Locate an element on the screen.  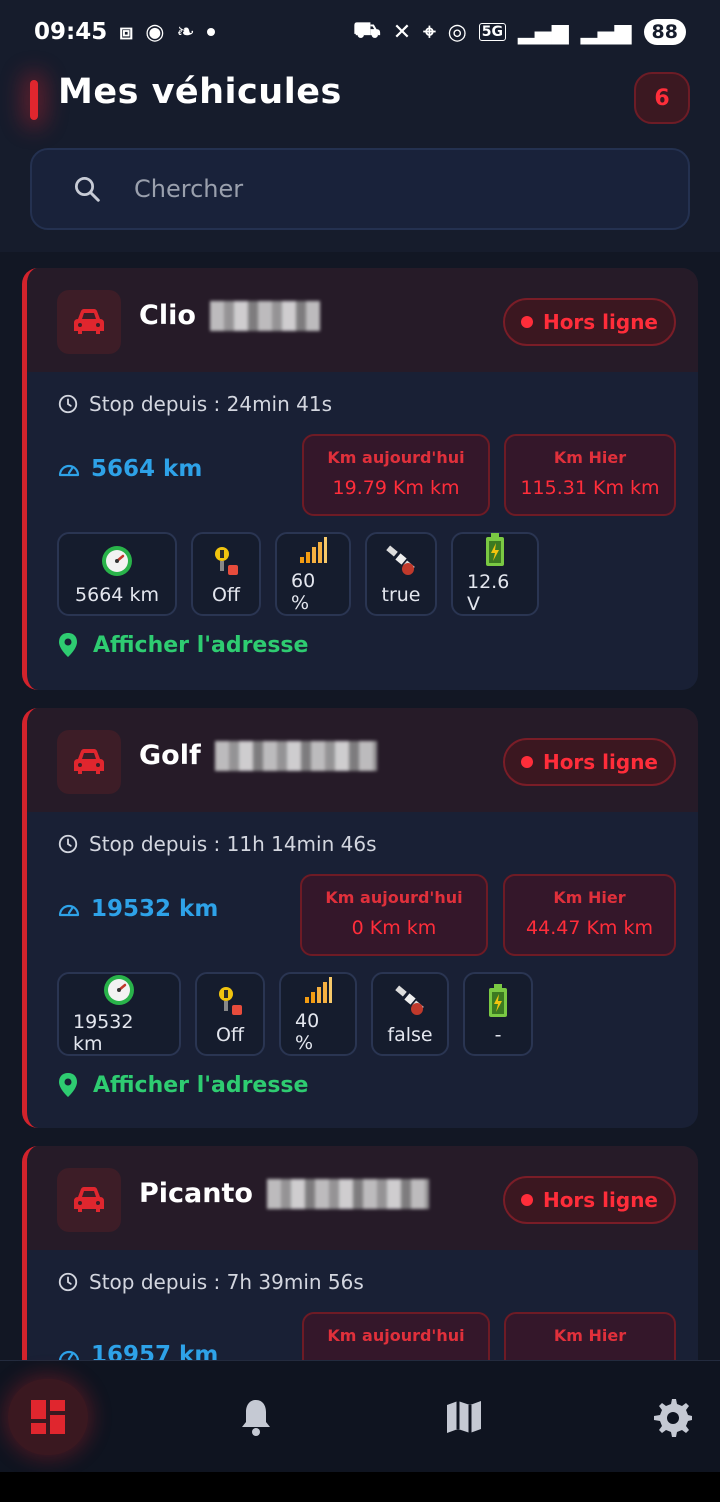
leaf-icon: ❧ is located at coordinates (185, 32).